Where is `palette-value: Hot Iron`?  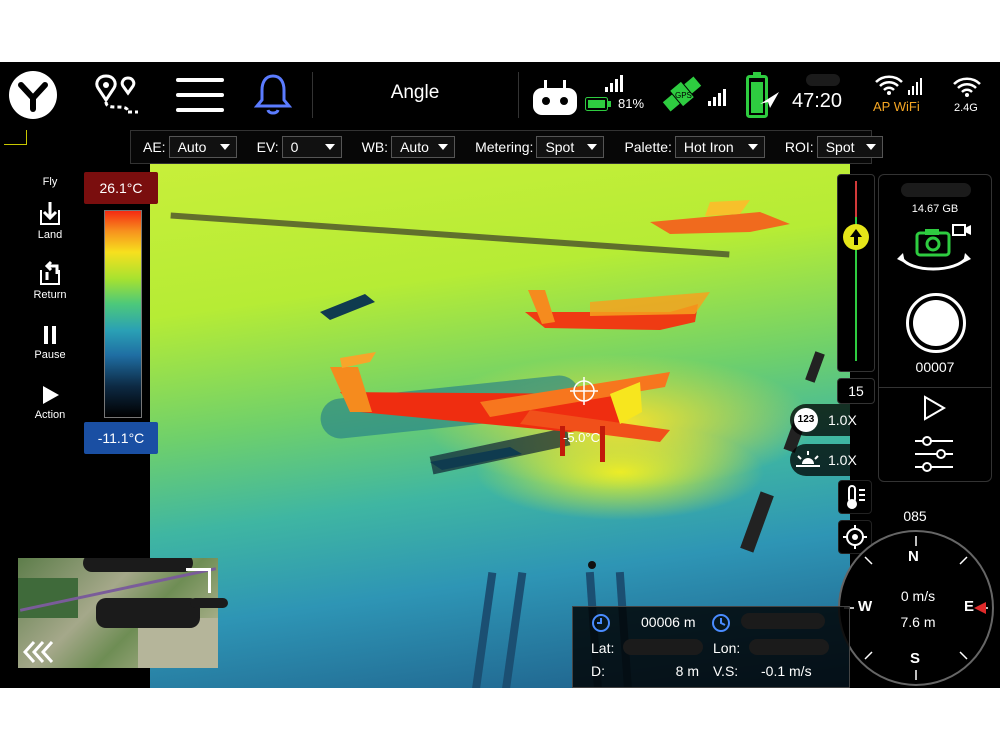 palette-value: Hot Iron is located at coordinates (708, 147).